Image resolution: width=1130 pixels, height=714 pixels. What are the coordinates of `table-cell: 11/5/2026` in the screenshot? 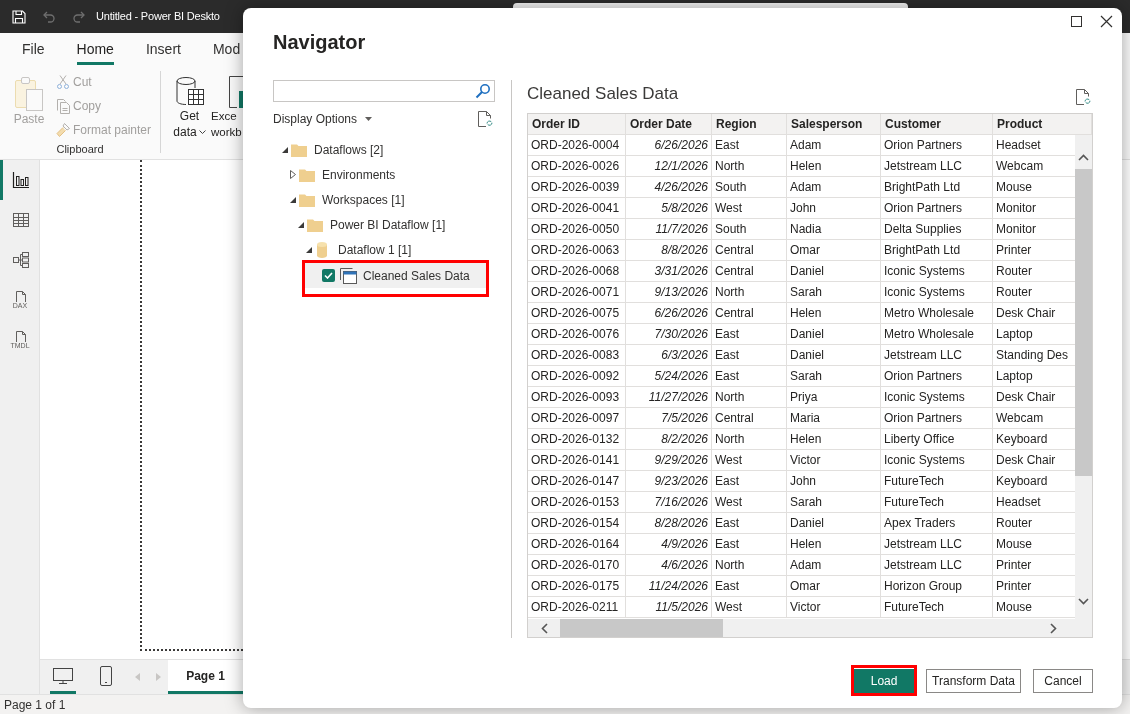 It's located at (669, 607).